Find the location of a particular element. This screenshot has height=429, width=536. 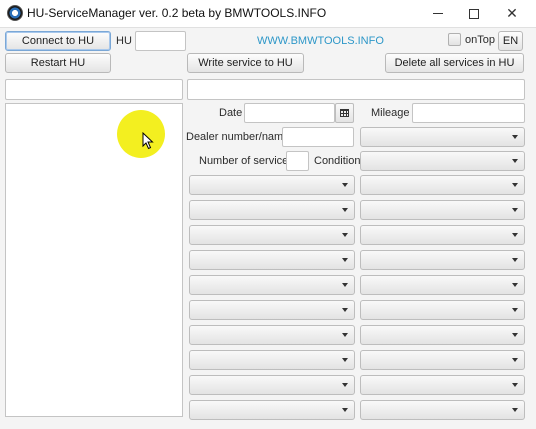

condition-label: Condition is located at coordinates (337, 161).